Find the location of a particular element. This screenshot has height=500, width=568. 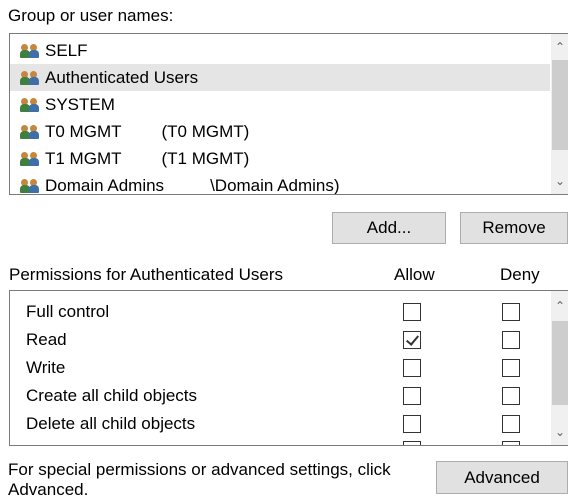

permission-row-read: Read is located at coordinates (280, 340).